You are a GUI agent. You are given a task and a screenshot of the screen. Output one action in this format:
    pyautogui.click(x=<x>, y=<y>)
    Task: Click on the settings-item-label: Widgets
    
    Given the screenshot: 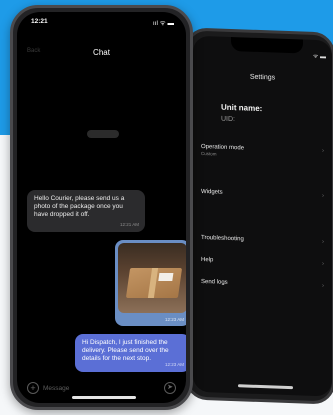 What is the action you would take?
    pyautogui.click(x=212, y=192)
    